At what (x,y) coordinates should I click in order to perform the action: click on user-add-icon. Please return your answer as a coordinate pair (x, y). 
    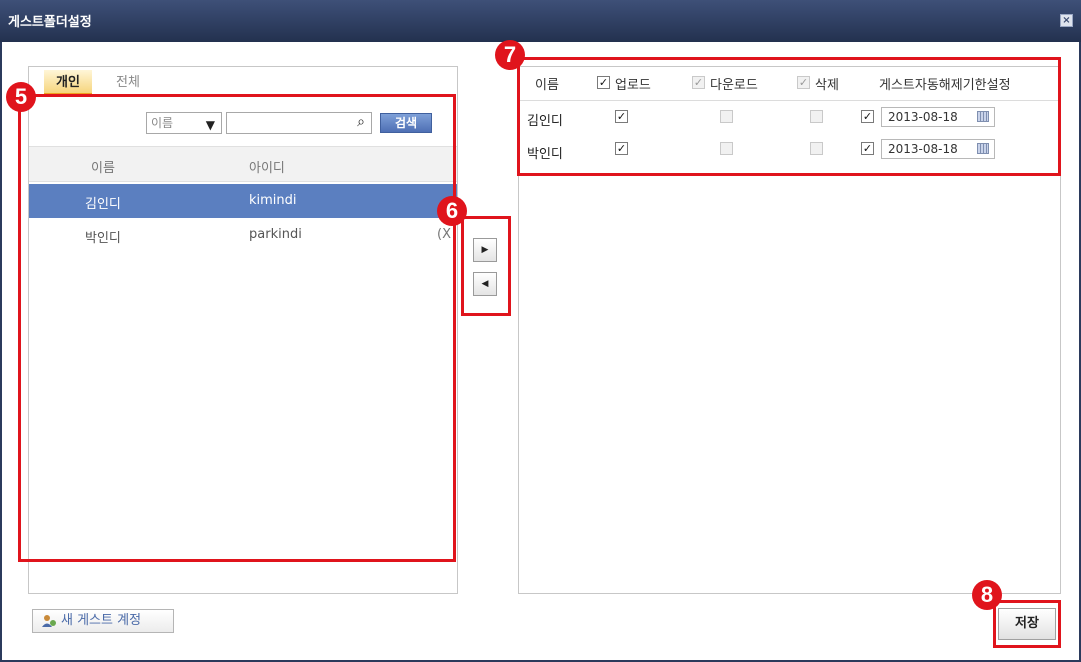
    Looking at the image, I should click on (49, 621).